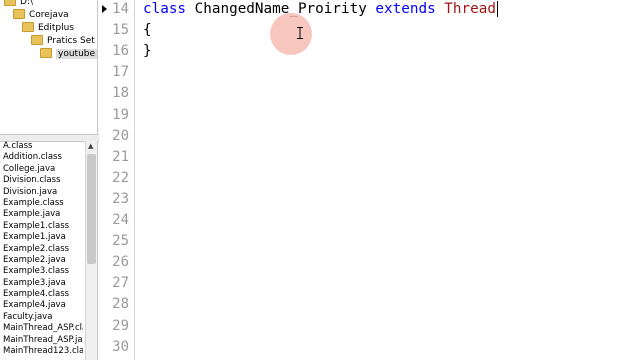 The image size is (640, 360). I want to click on line-number: 26, so click(120, 262).